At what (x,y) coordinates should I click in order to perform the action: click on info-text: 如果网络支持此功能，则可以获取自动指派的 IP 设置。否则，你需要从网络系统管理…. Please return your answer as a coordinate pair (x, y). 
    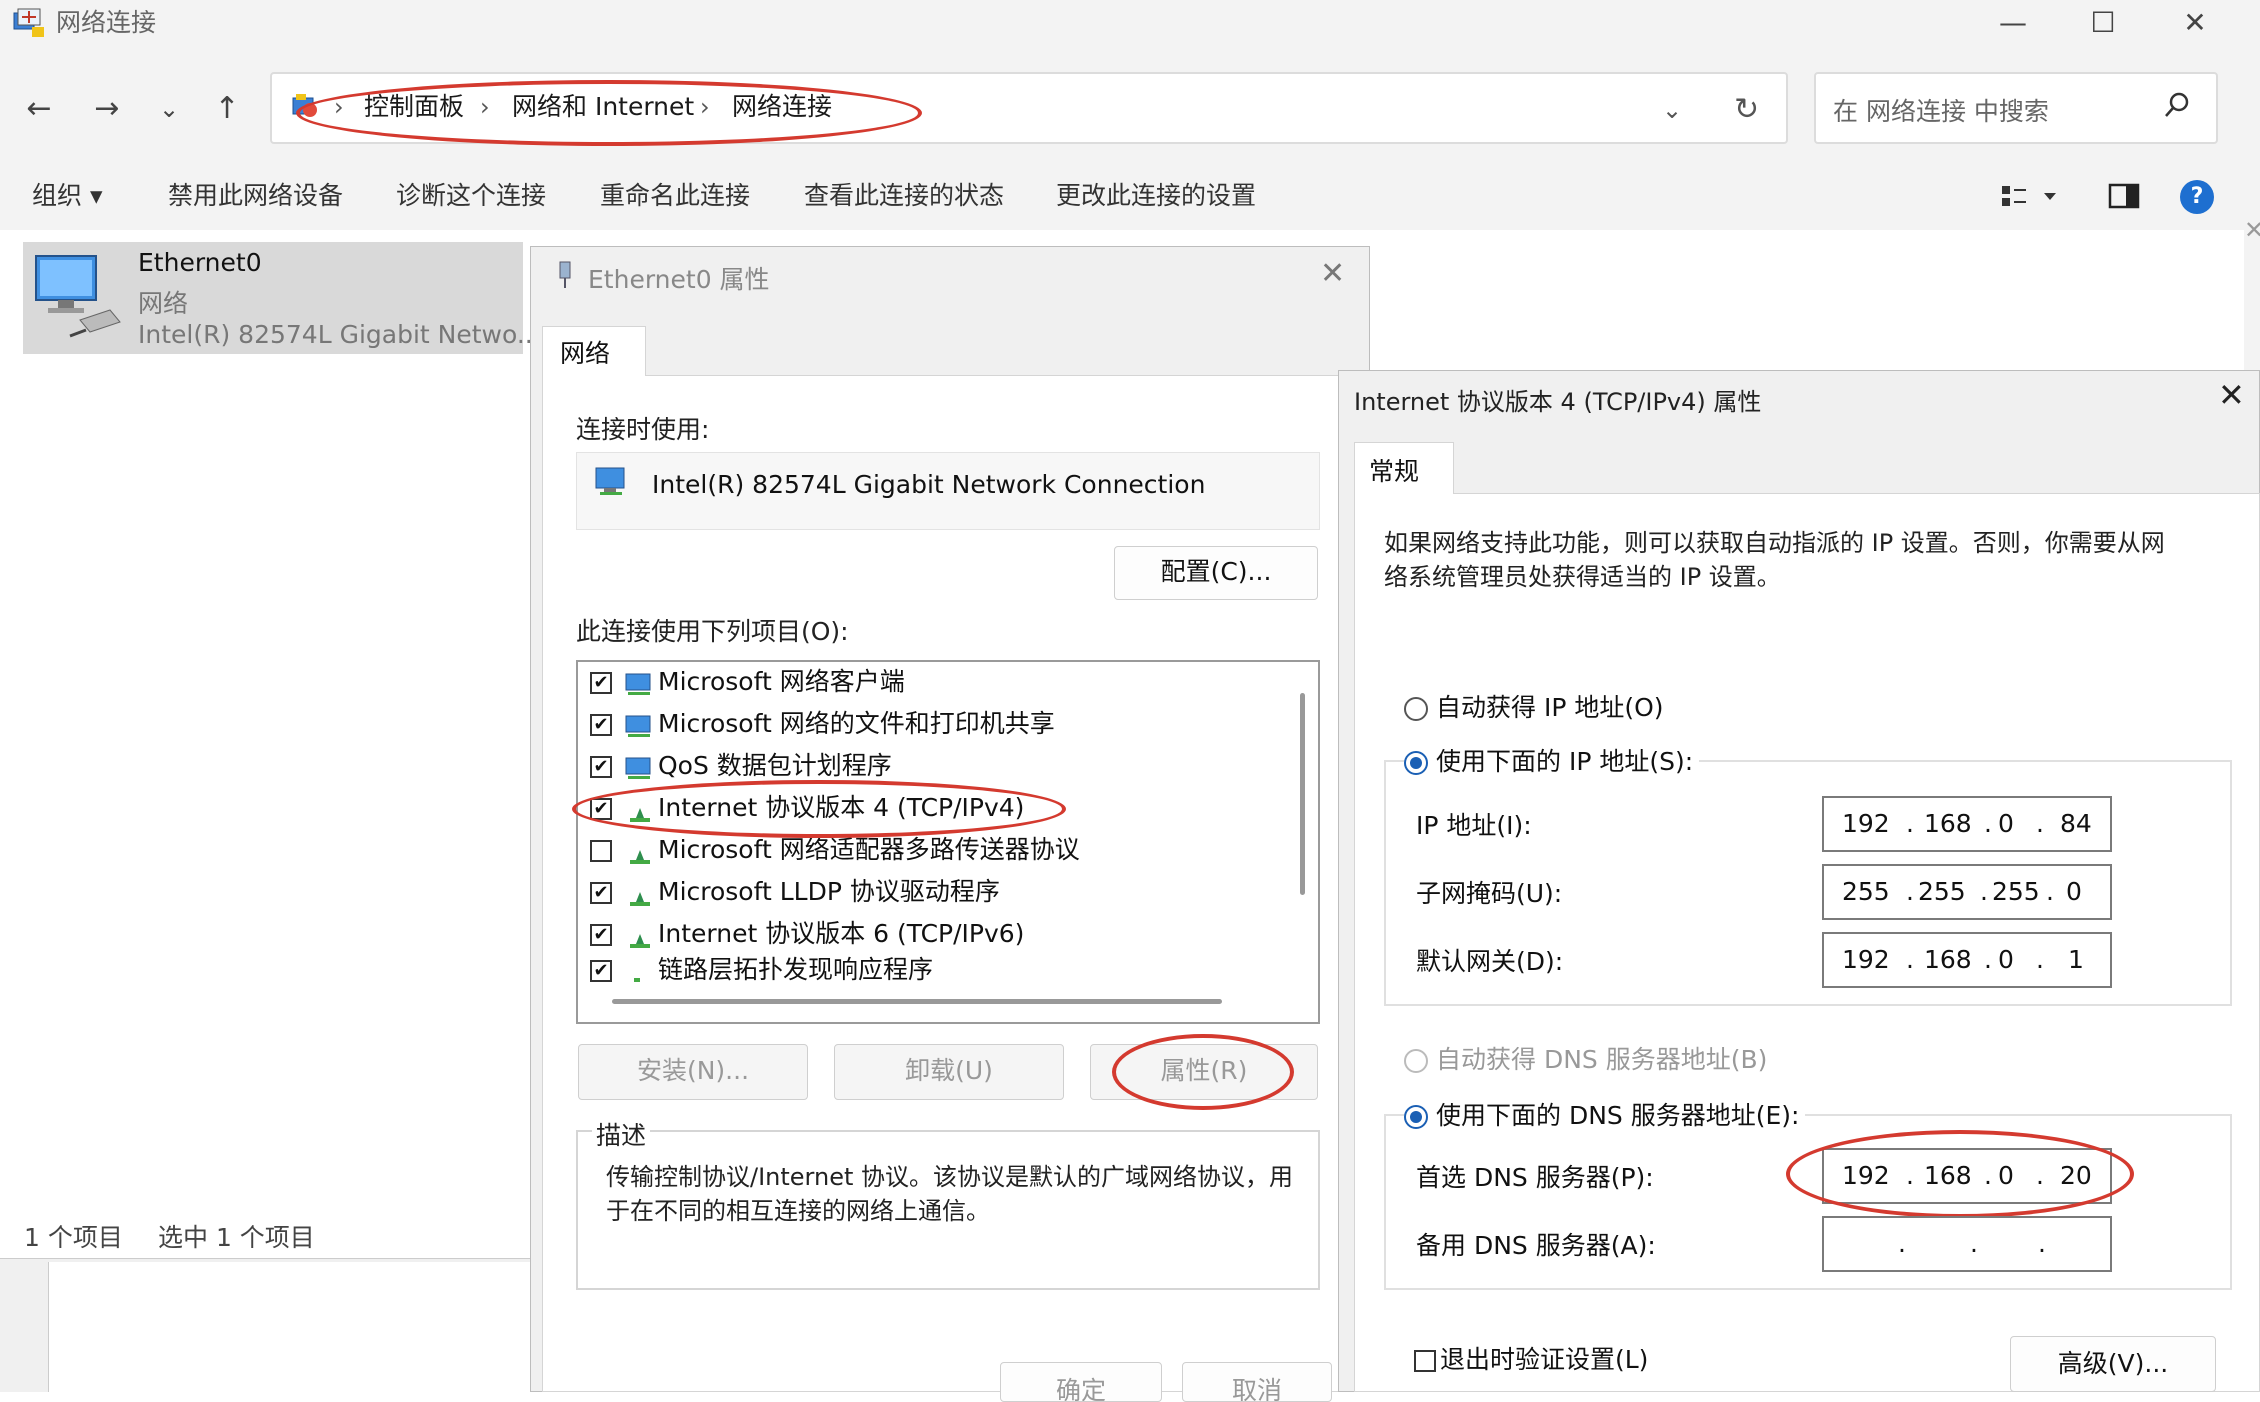
    Looking at the image, I should click on (1774, 560).